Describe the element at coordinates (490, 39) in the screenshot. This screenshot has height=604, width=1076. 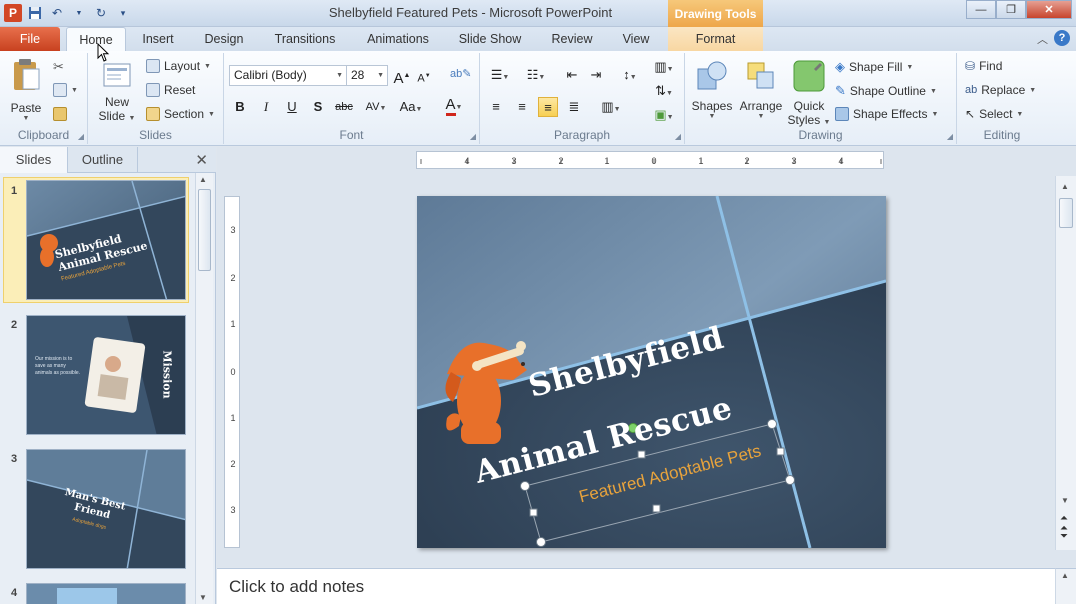
I see `tab-slide-show: Slide Show` at that location.